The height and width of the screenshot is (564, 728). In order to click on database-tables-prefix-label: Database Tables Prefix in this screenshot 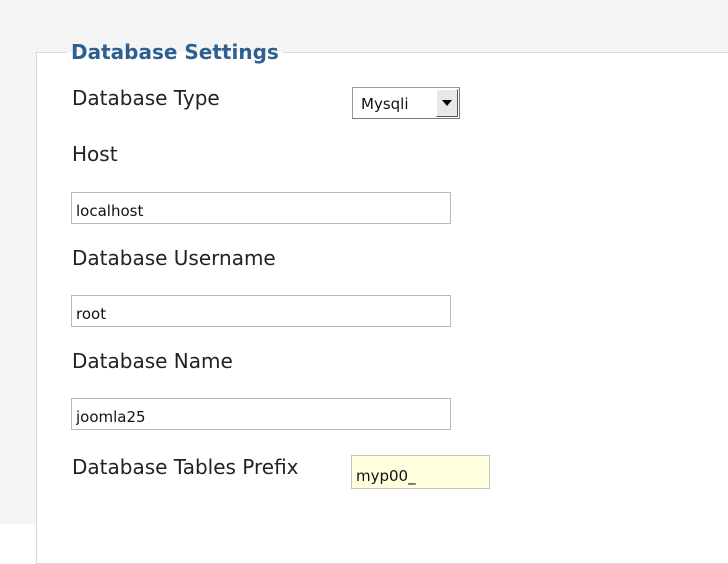, I will do `click(185, 467)`.